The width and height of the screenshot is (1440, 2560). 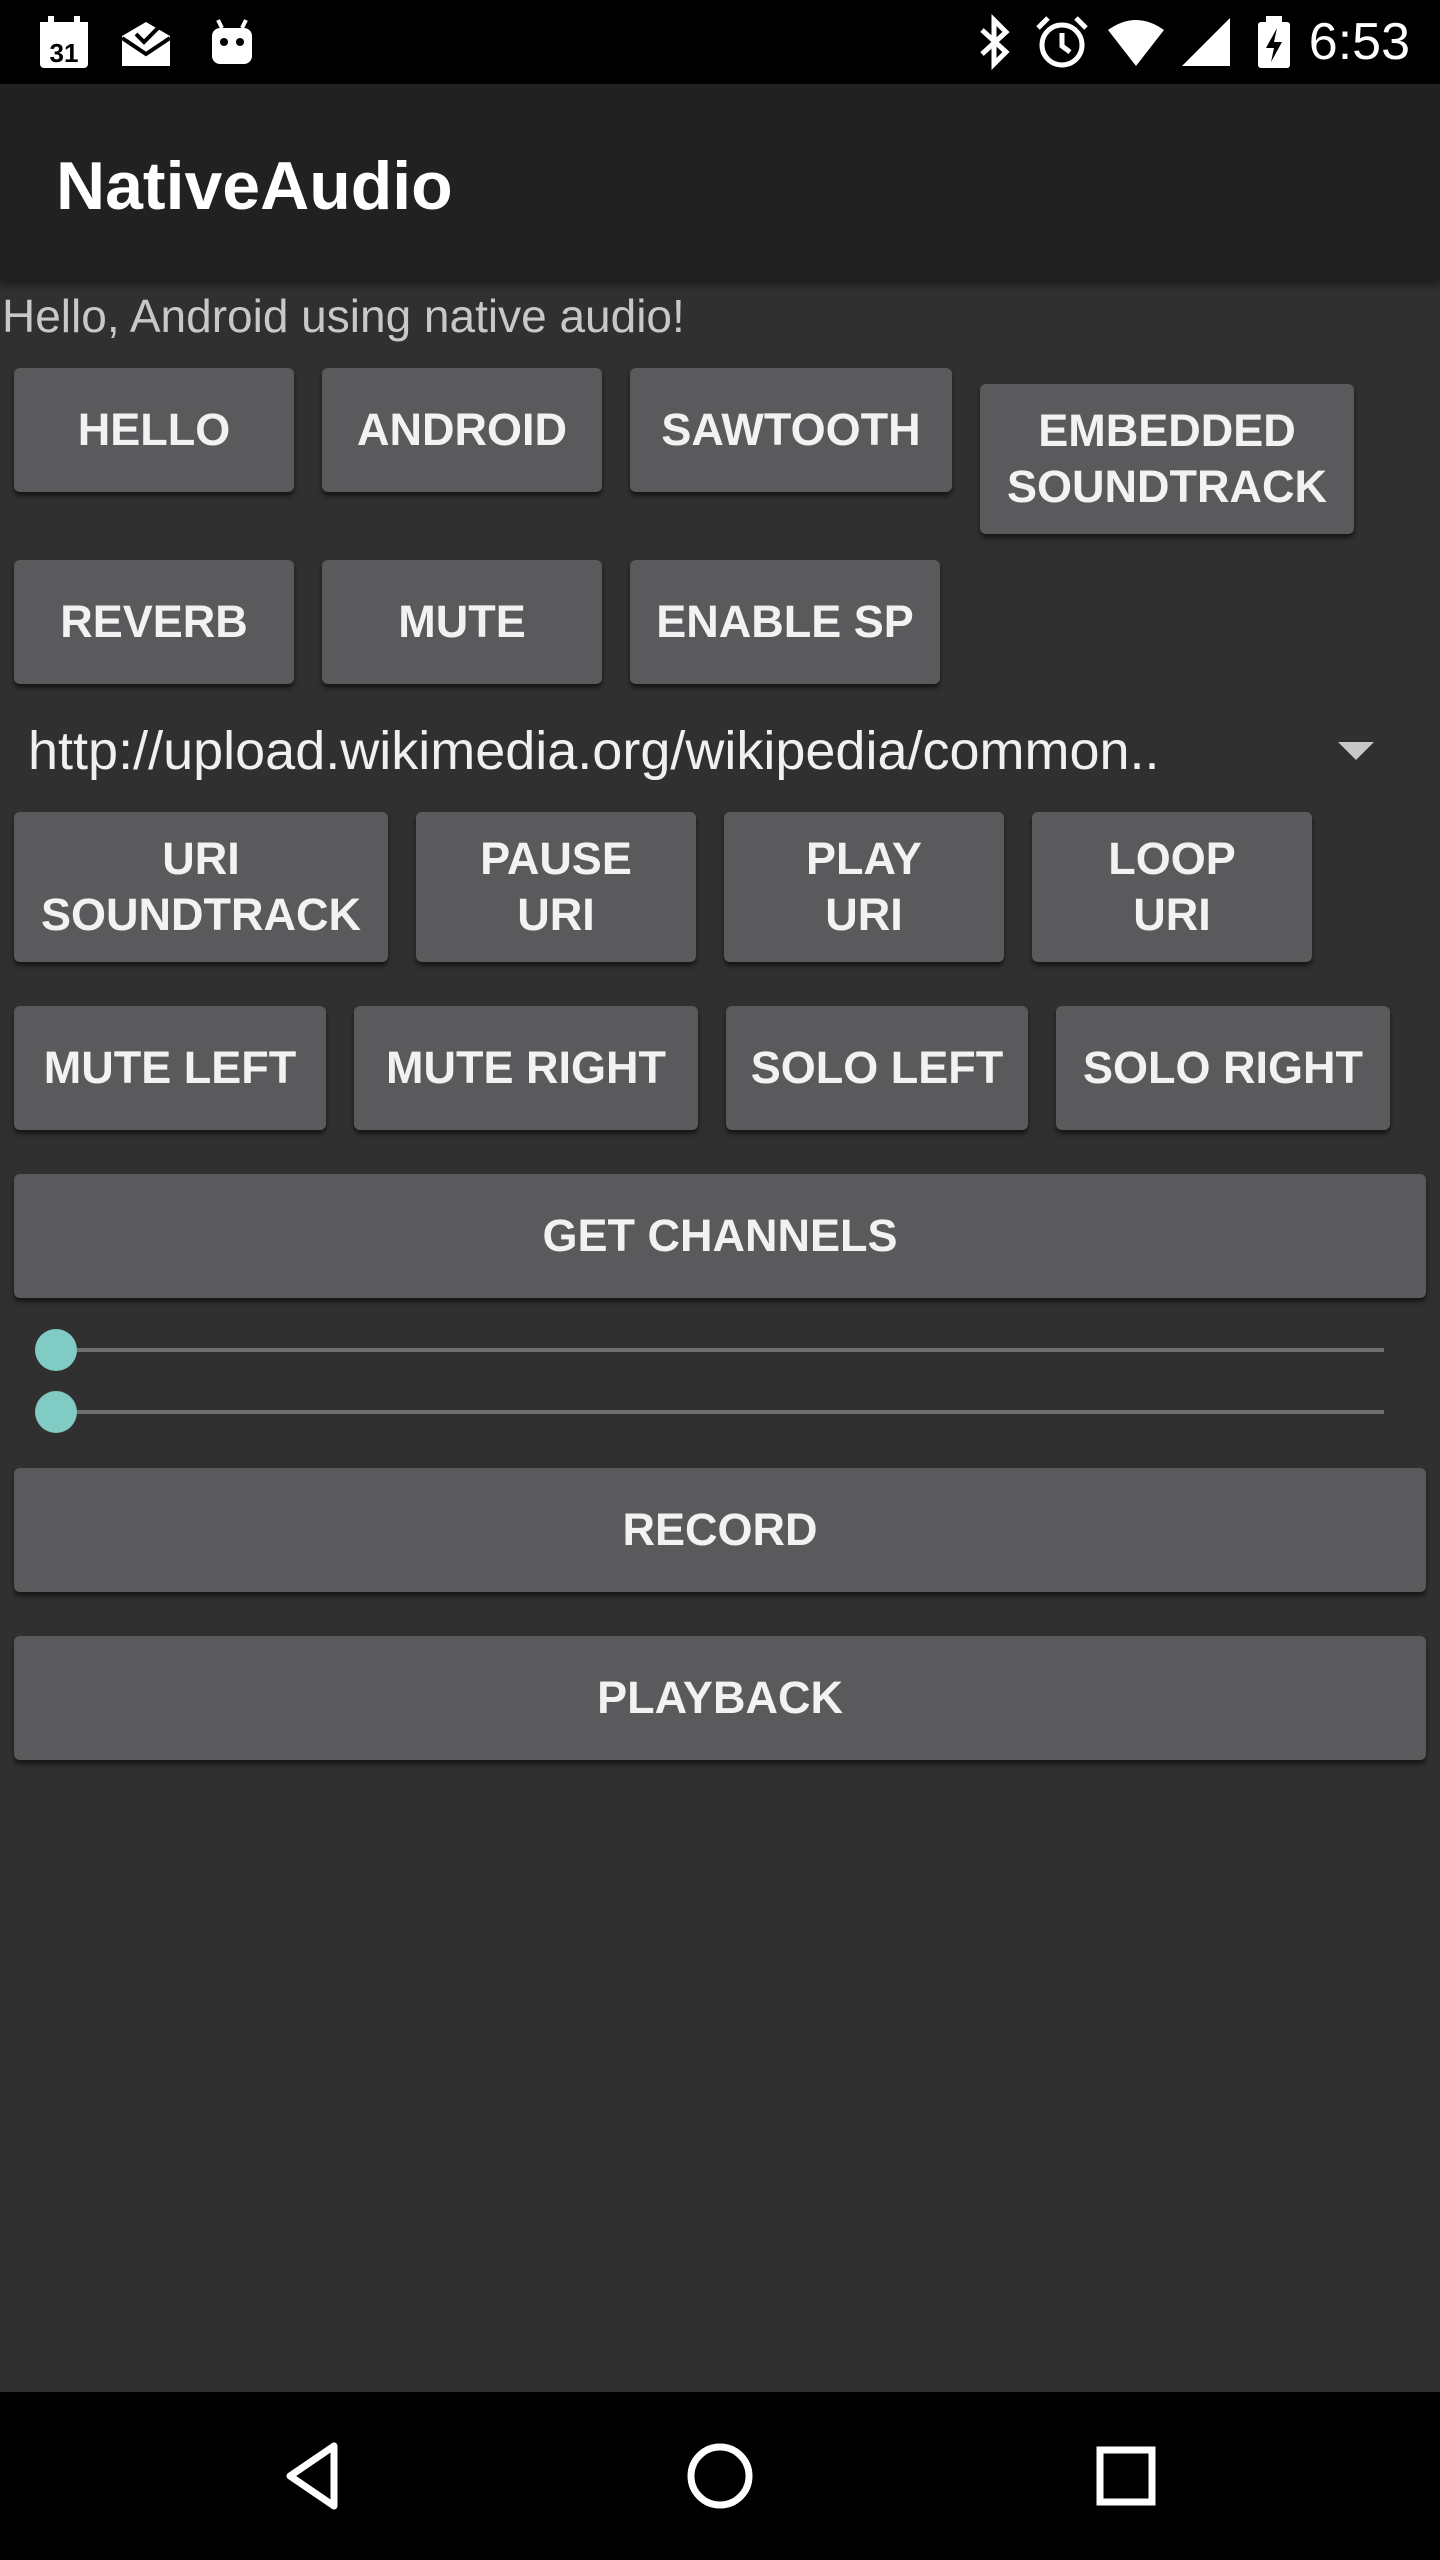 What do you see at coordinates (316, 2476) in the screenshot?
I see `back-icon` at bounding box center [316, 2476].